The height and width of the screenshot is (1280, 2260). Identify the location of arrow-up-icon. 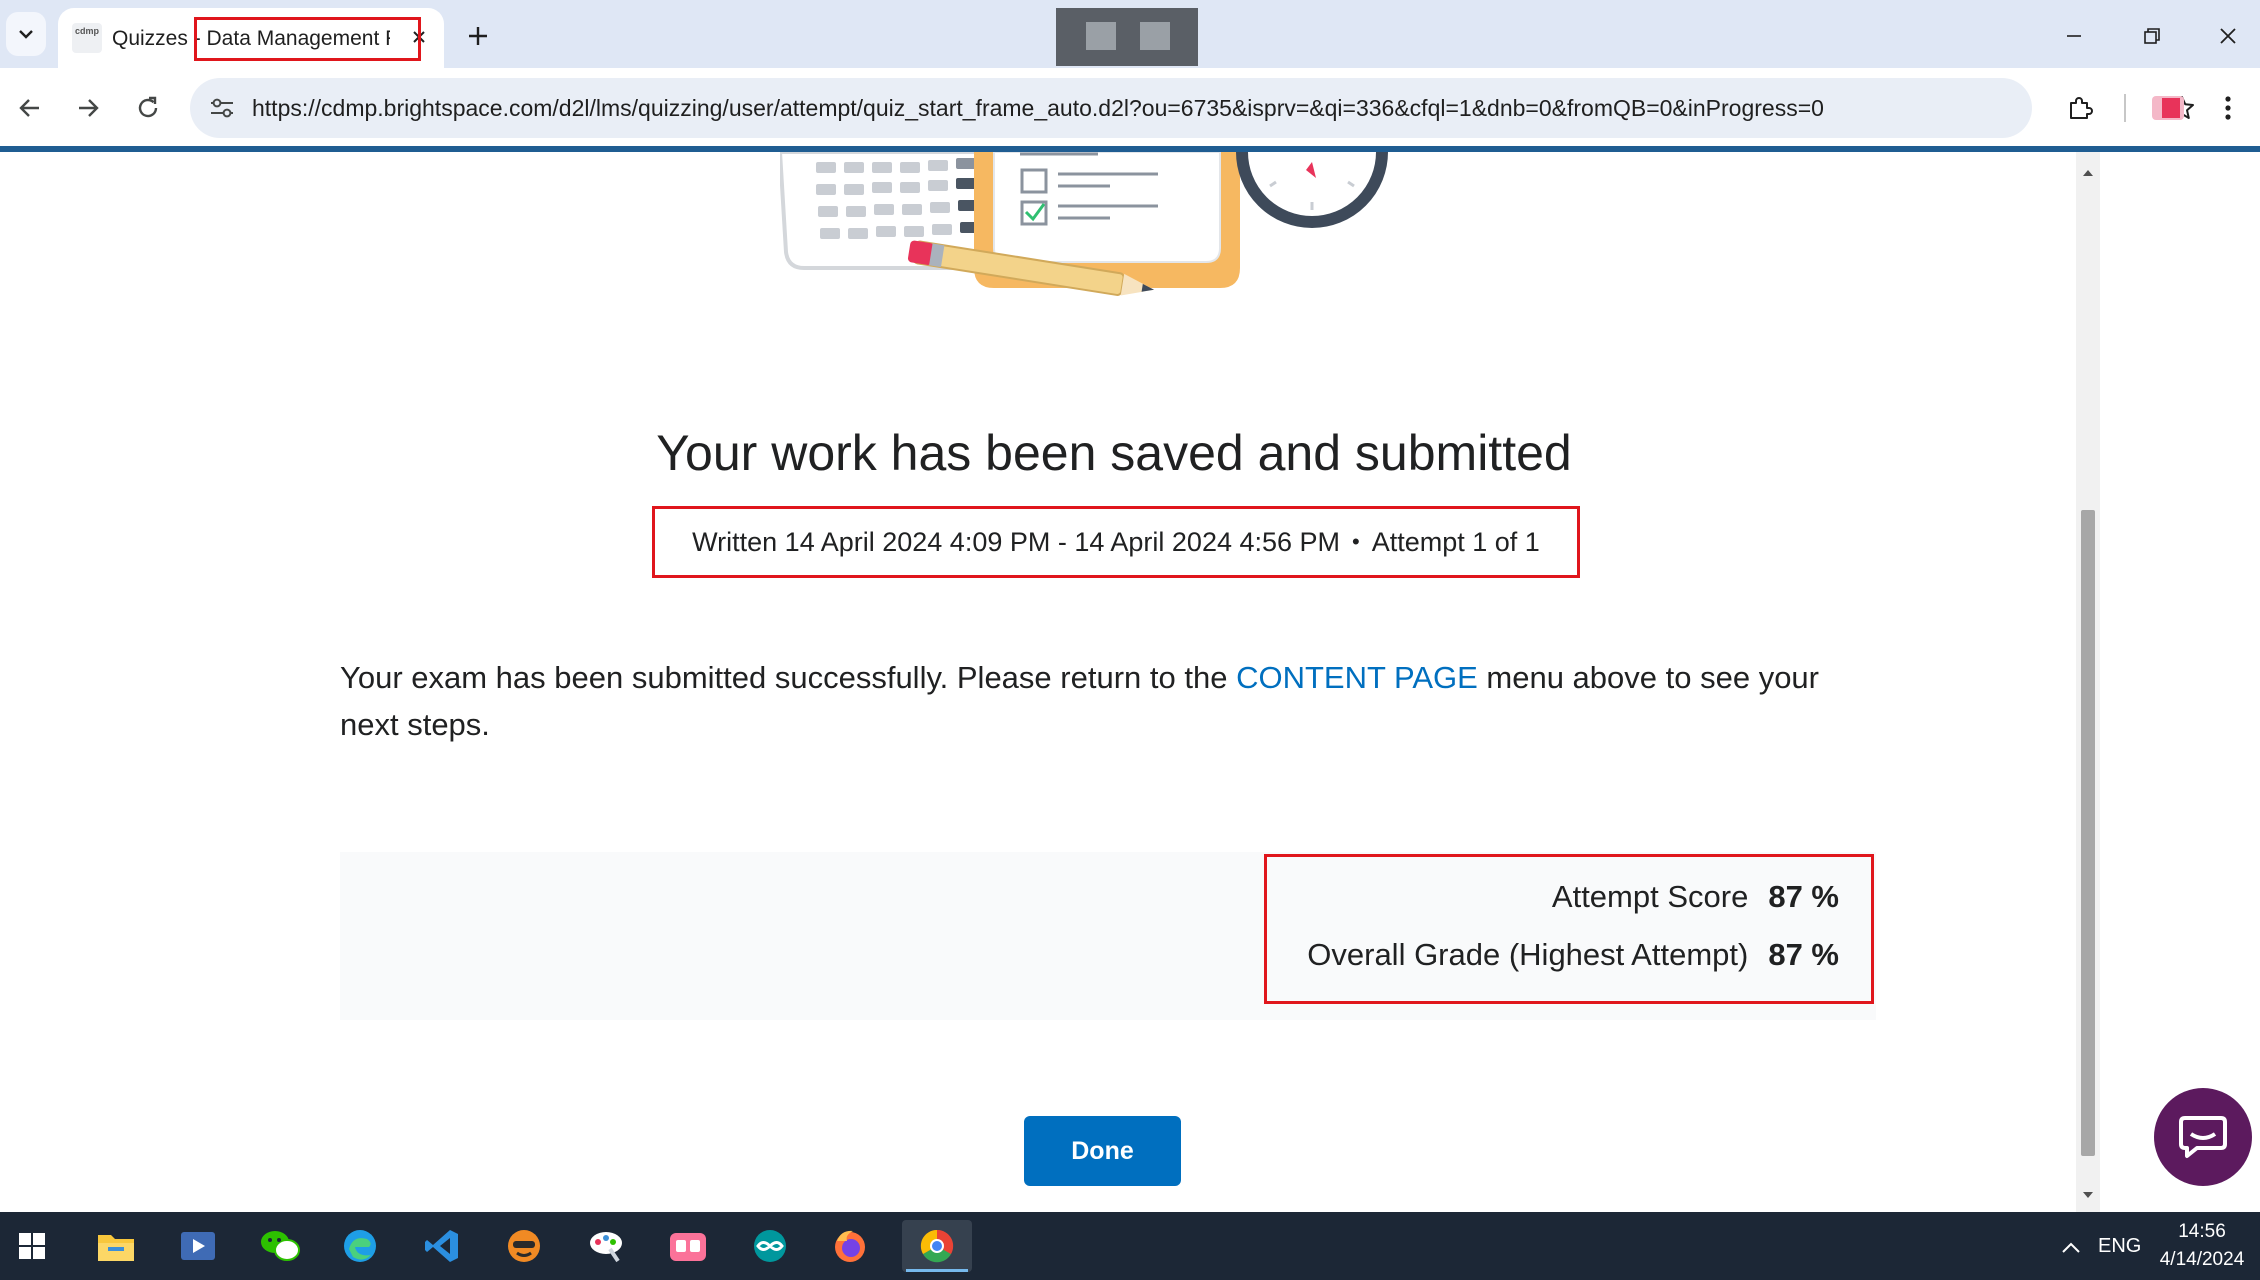
(2088, 173).